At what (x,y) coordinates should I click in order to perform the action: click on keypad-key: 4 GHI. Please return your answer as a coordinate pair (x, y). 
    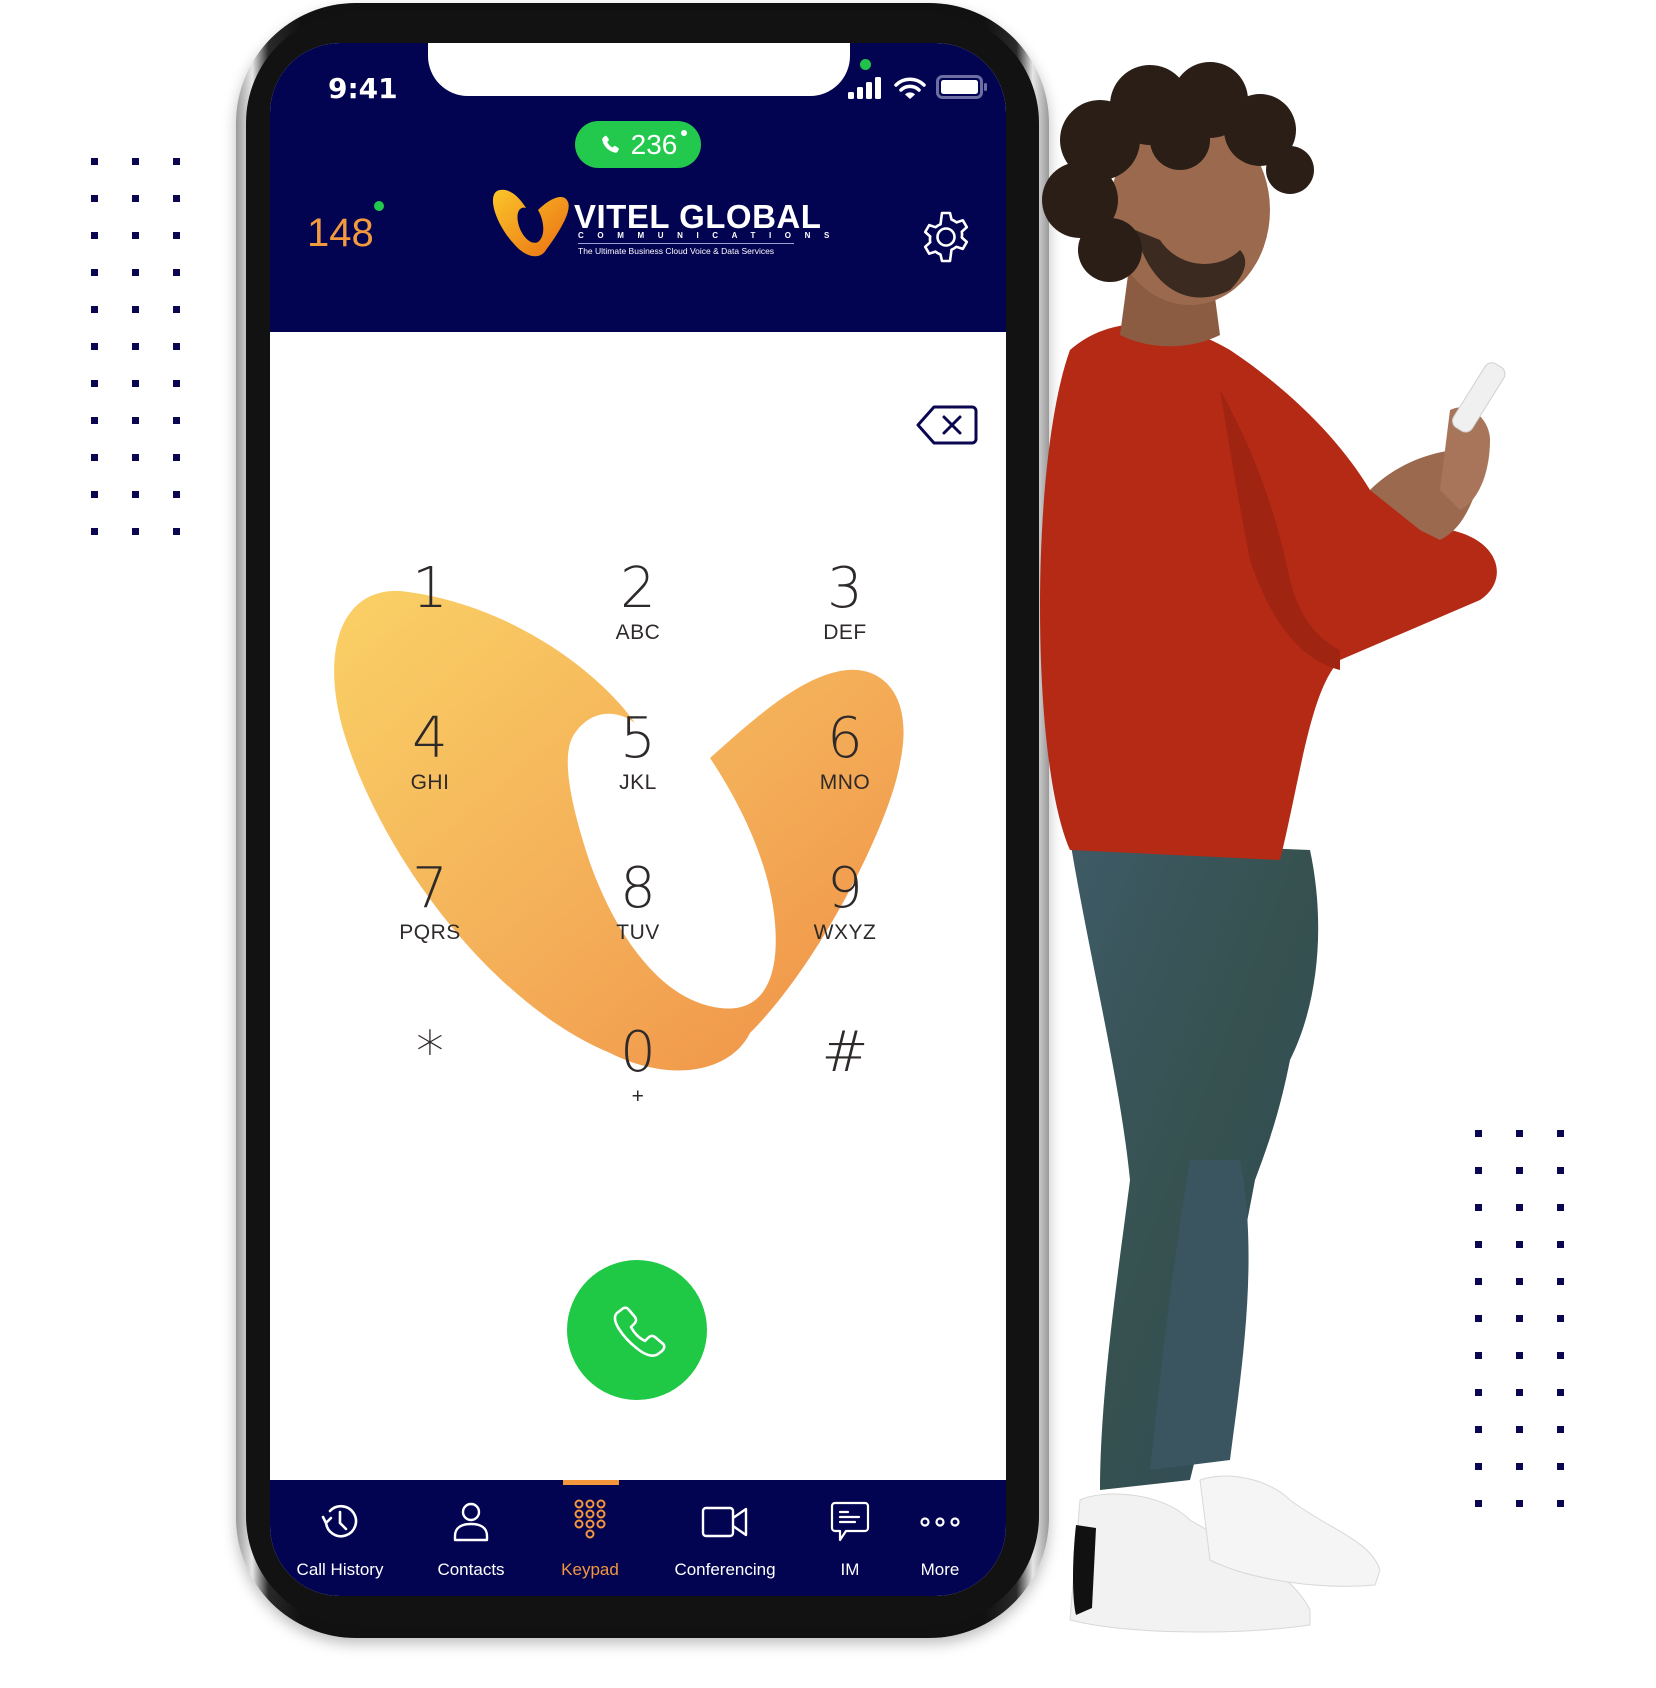
    Looking at the image, I should click on (430, 753).